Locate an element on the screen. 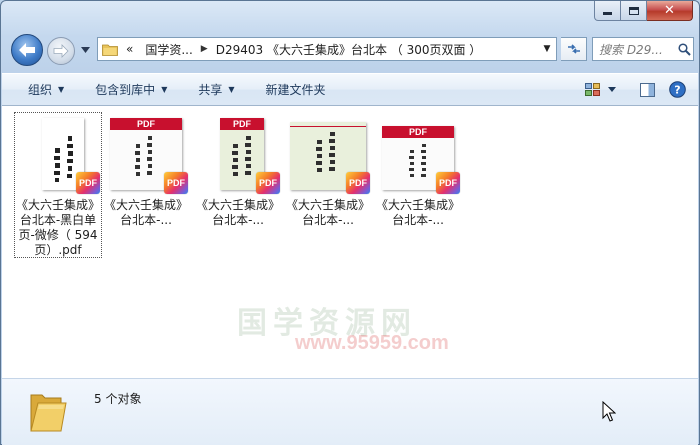 The height and width of the screenshot is (445, 700). file-name: 《大六壬集成》台北本-黑白单页-微修（ 594页）.pdf is located at coordinates (57, 227).